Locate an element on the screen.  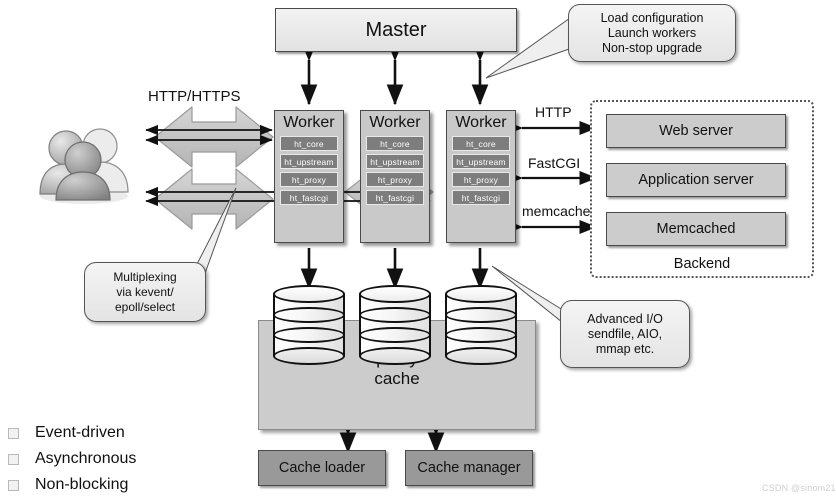
worker-3-module-ht-upstream: ht_upstream is located at coordinates (481, 161).